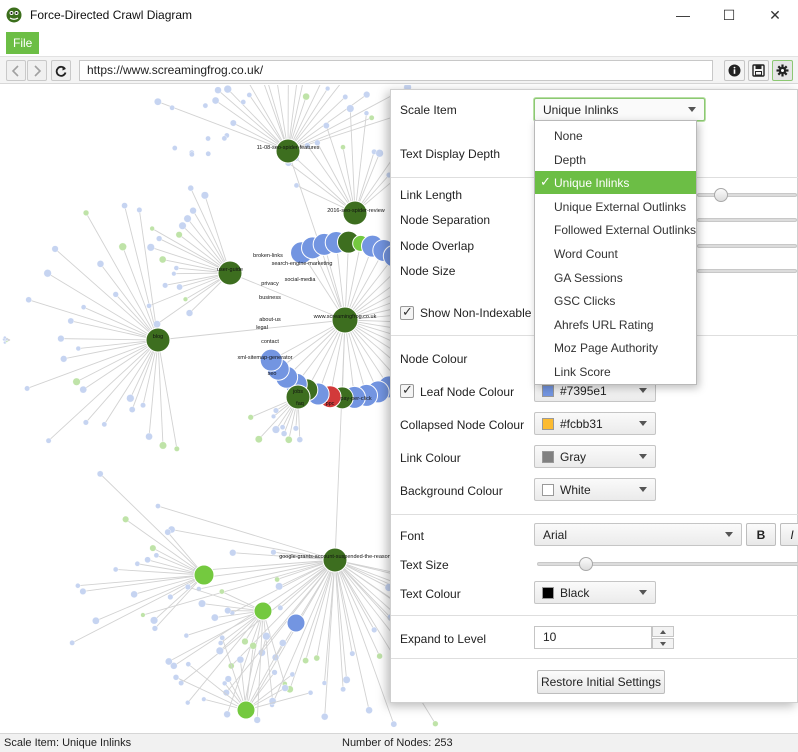 The height and width of the screenshot is (752, 798). I want to click on text-size-slider, so click(667, 564).